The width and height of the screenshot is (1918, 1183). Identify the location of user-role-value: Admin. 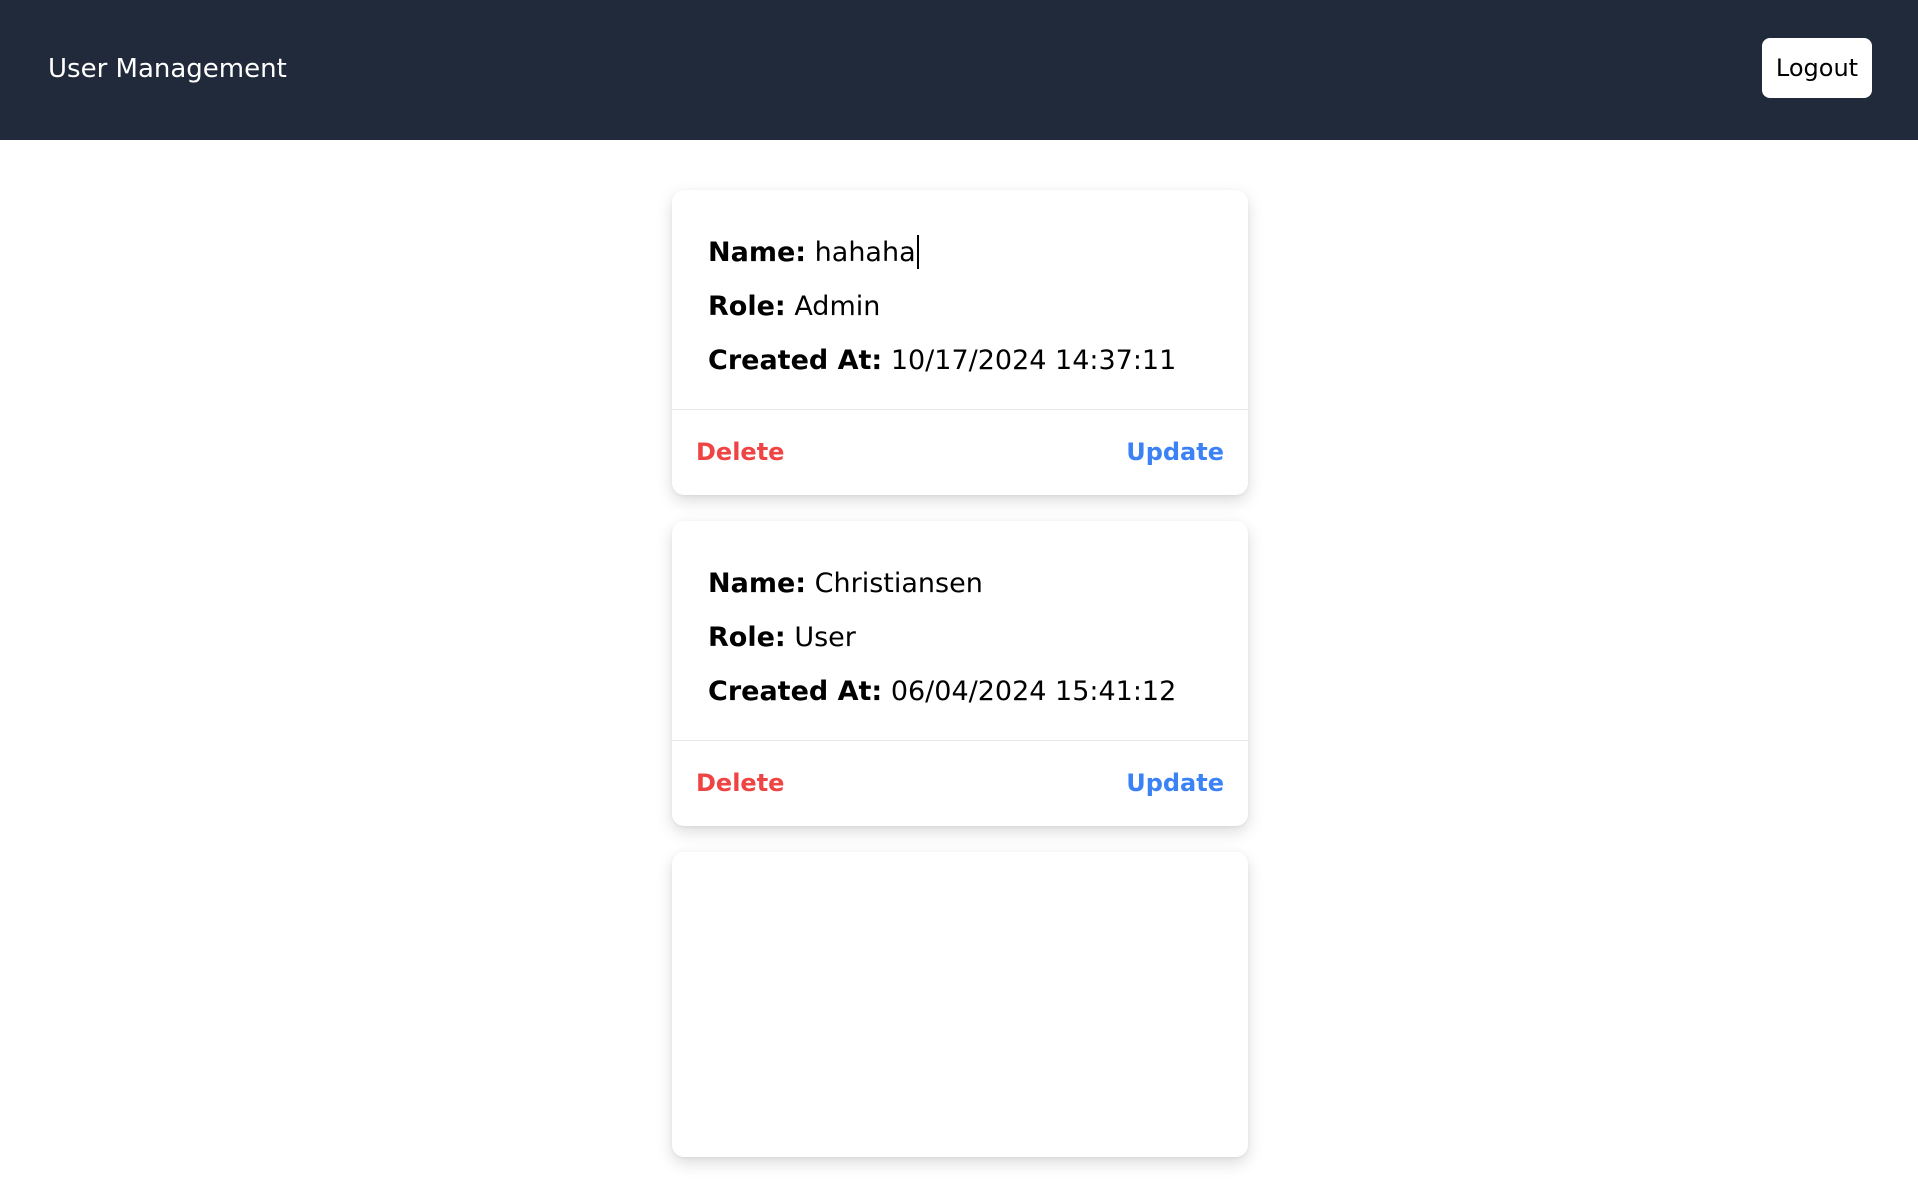
(837, 306).